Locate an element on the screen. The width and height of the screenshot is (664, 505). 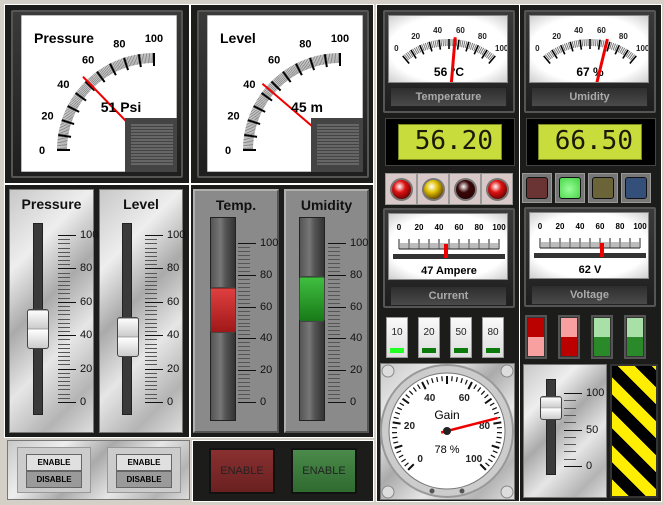
disable-toggle-2: DISABLE is located at coordinates (144, 479).